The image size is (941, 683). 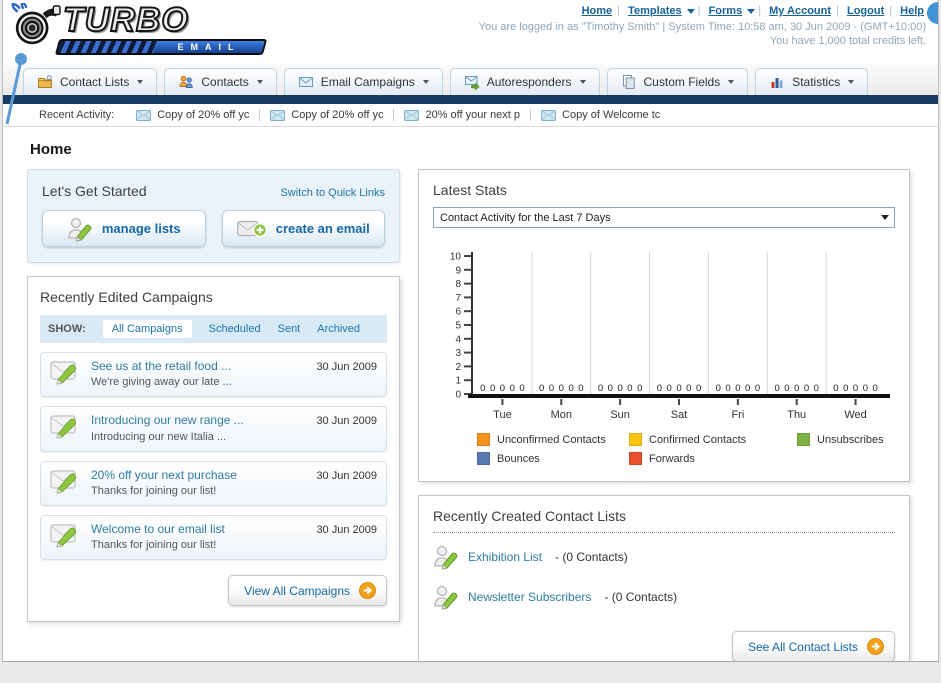 I want to click on tab-contact-lists: Contact Lists, so click(x=90, y=81).